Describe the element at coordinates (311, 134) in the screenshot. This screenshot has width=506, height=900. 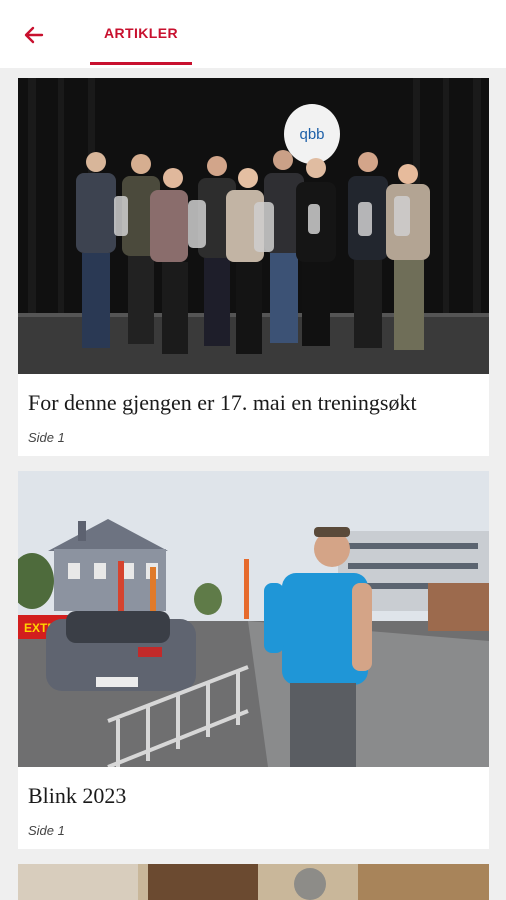
I see `svg-text: qbb` at that location.